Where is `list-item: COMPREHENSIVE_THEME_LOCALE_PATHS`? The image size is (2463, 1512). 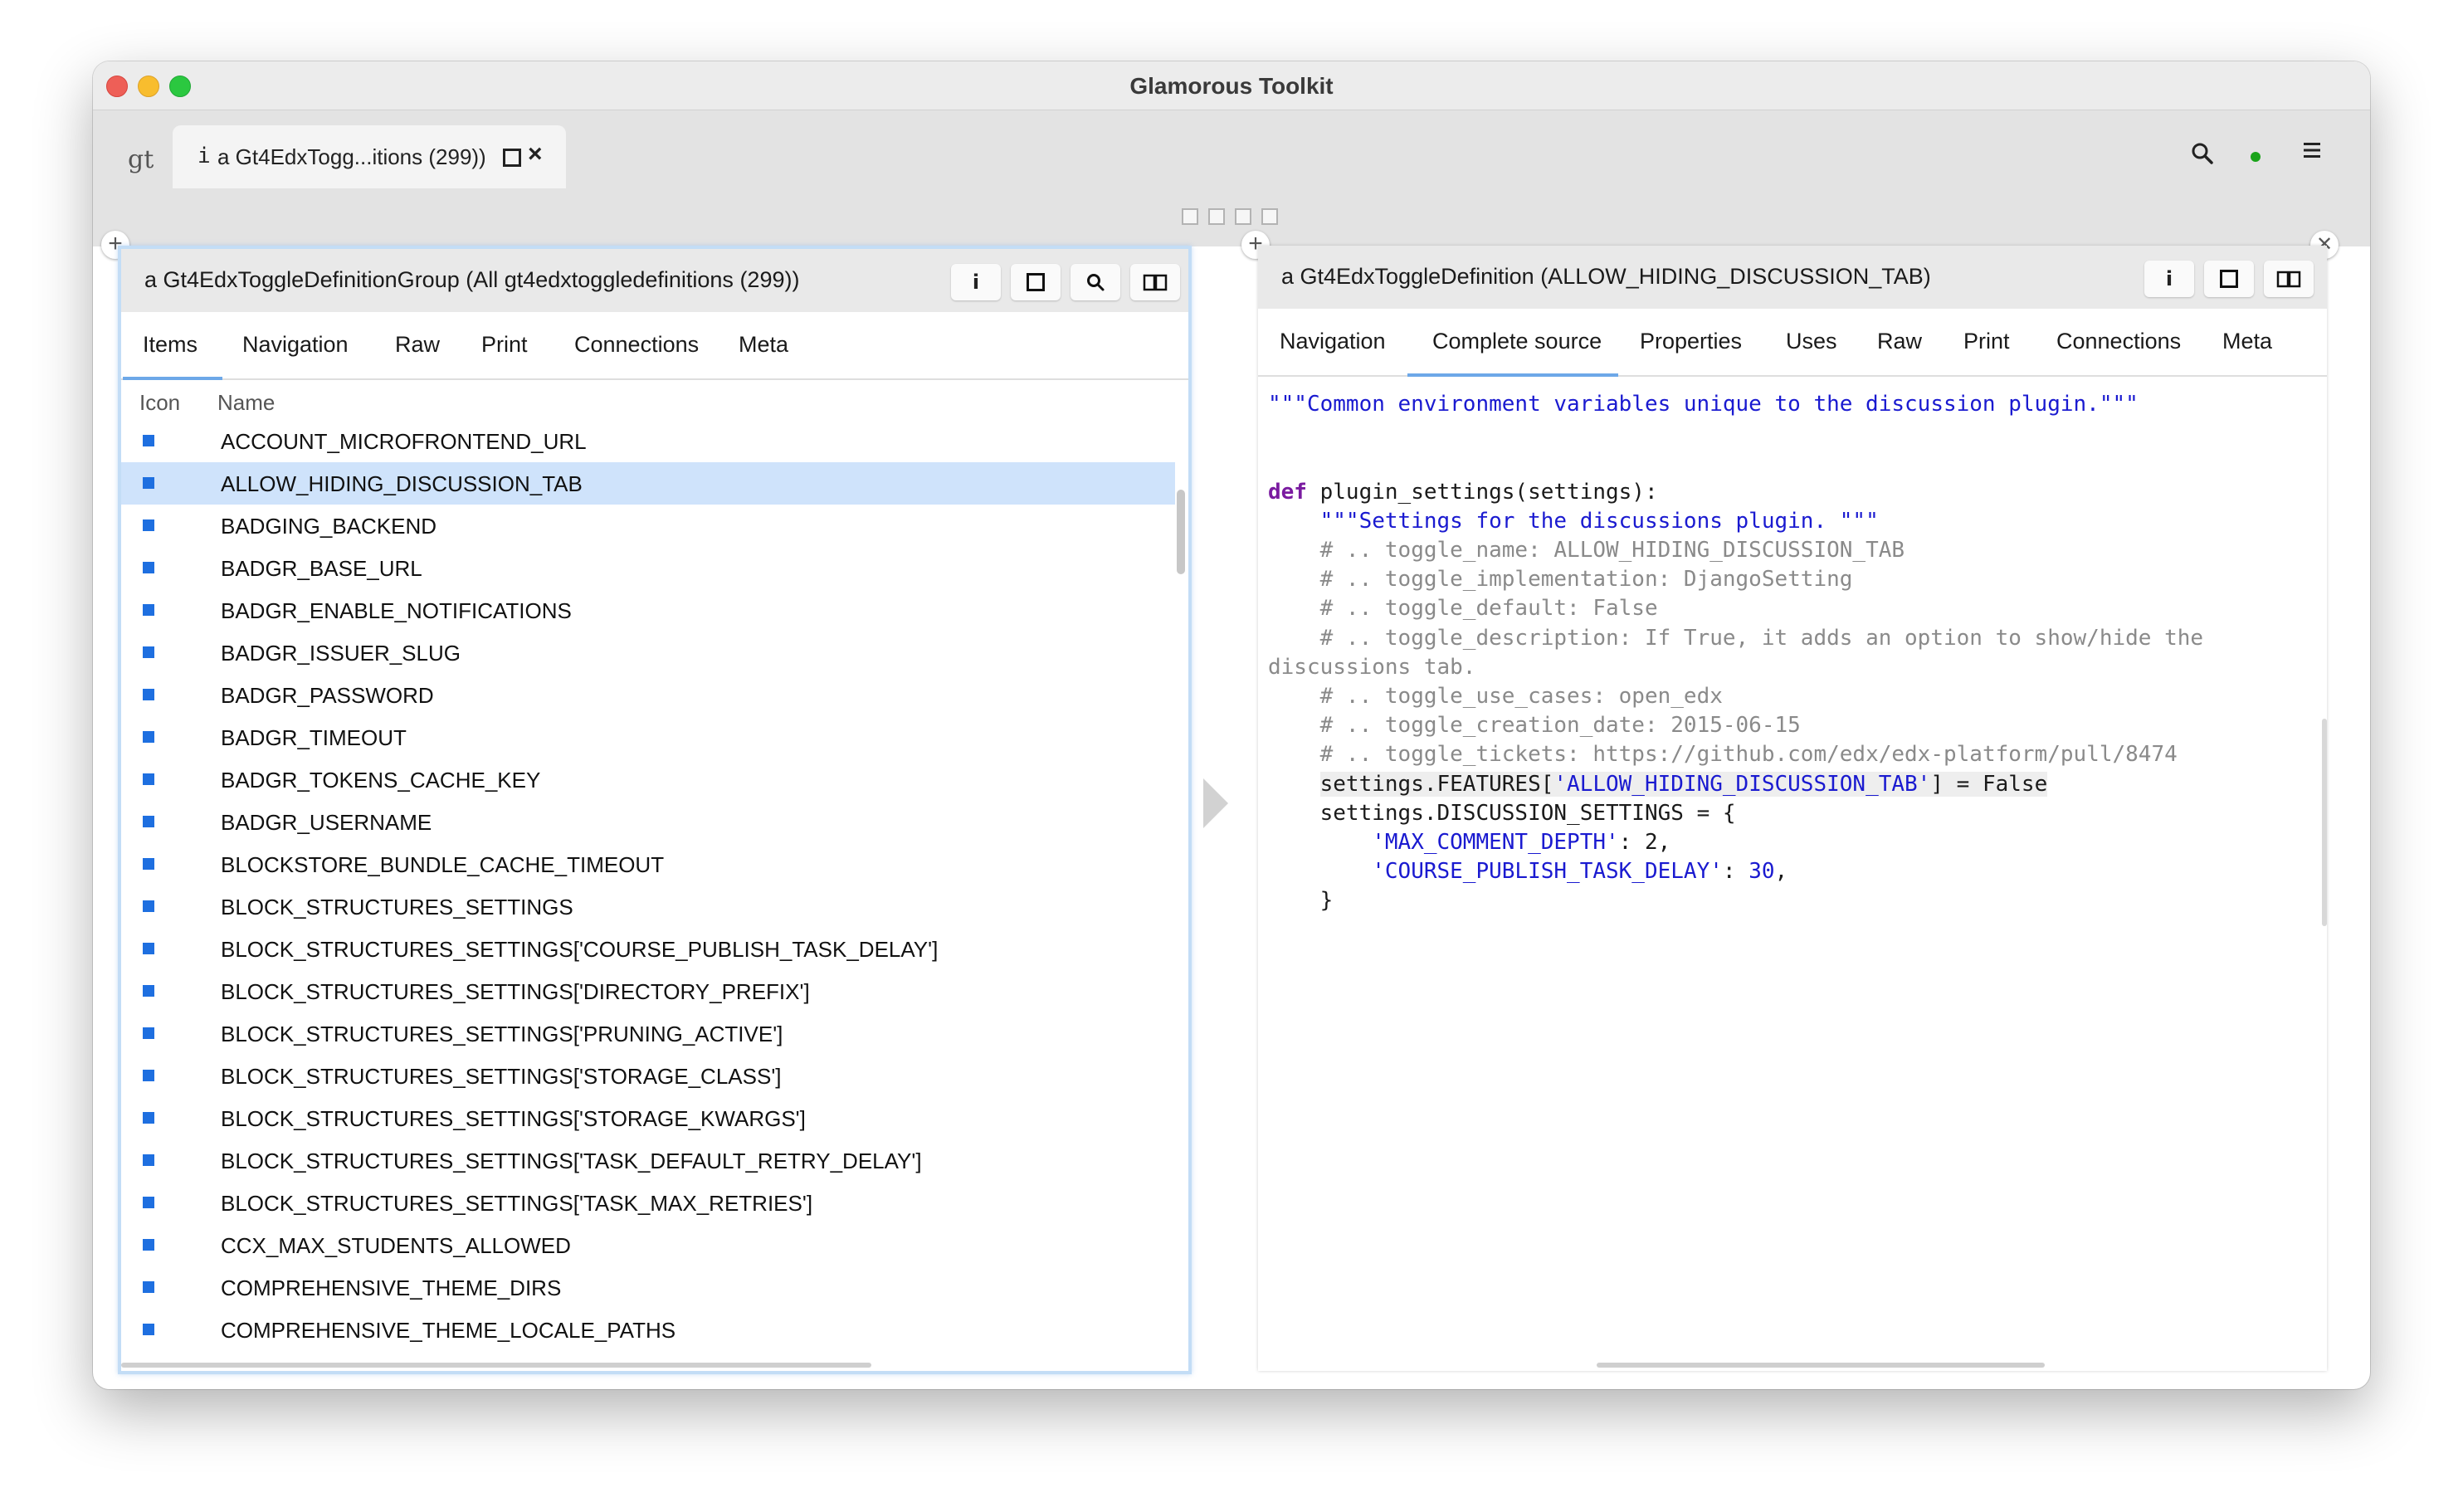
list-item: COMPREHENSIVE_THEME_LOCALE_PATHS is located at coordinates (648, 1330).